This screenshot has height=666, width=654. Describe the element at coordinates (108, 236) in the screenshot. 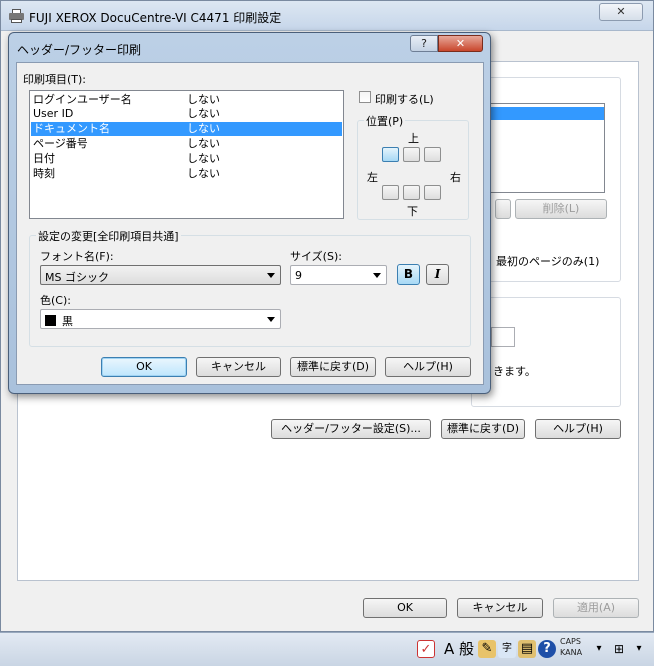

I see `common-settings-label: 設定の変更[全印刷項目共通]` at that location.